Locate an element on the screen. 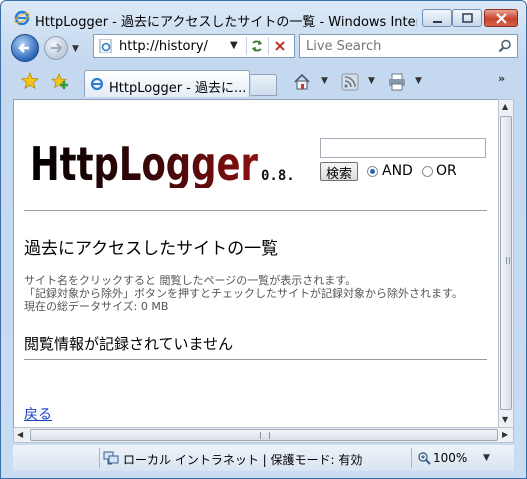 The image size is (527, 479). address-dropdown-icon: ▼ is located at coordinates (234, 45).